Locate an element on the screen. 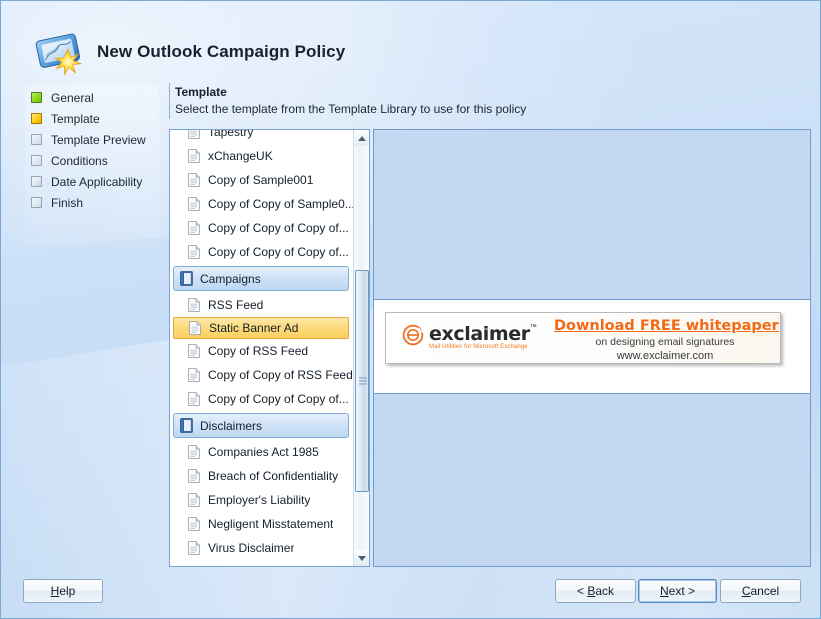  next-button: Next > is located at coordinates (677, 591).